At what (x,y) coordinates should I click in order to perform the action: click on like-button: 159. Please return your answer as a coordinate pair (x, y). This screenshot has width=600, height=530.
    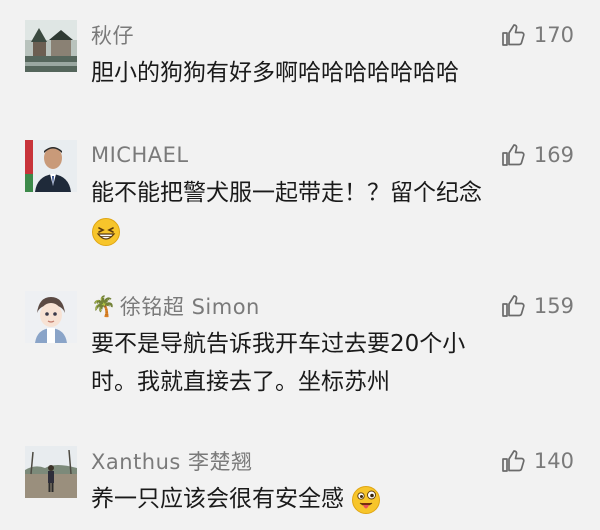
    Looking at the image, I should click on (537, 306).